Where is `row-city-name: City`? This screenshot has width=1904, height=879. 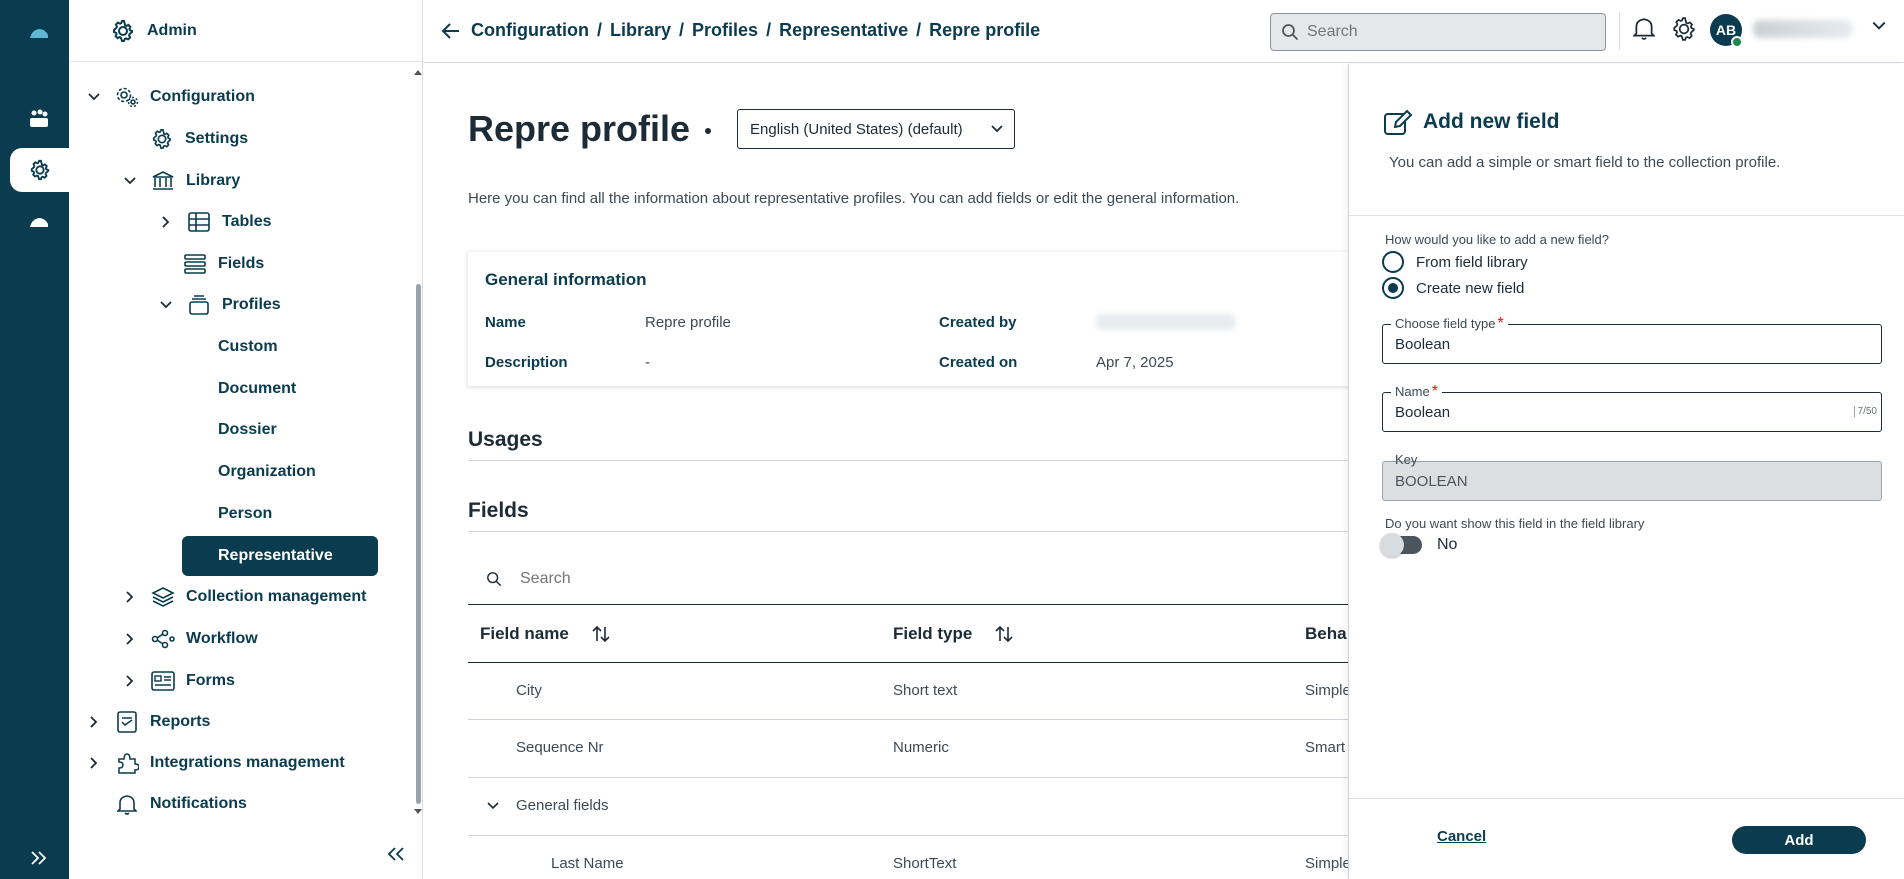
row-city-name: City is located at coordinates (529, 690).